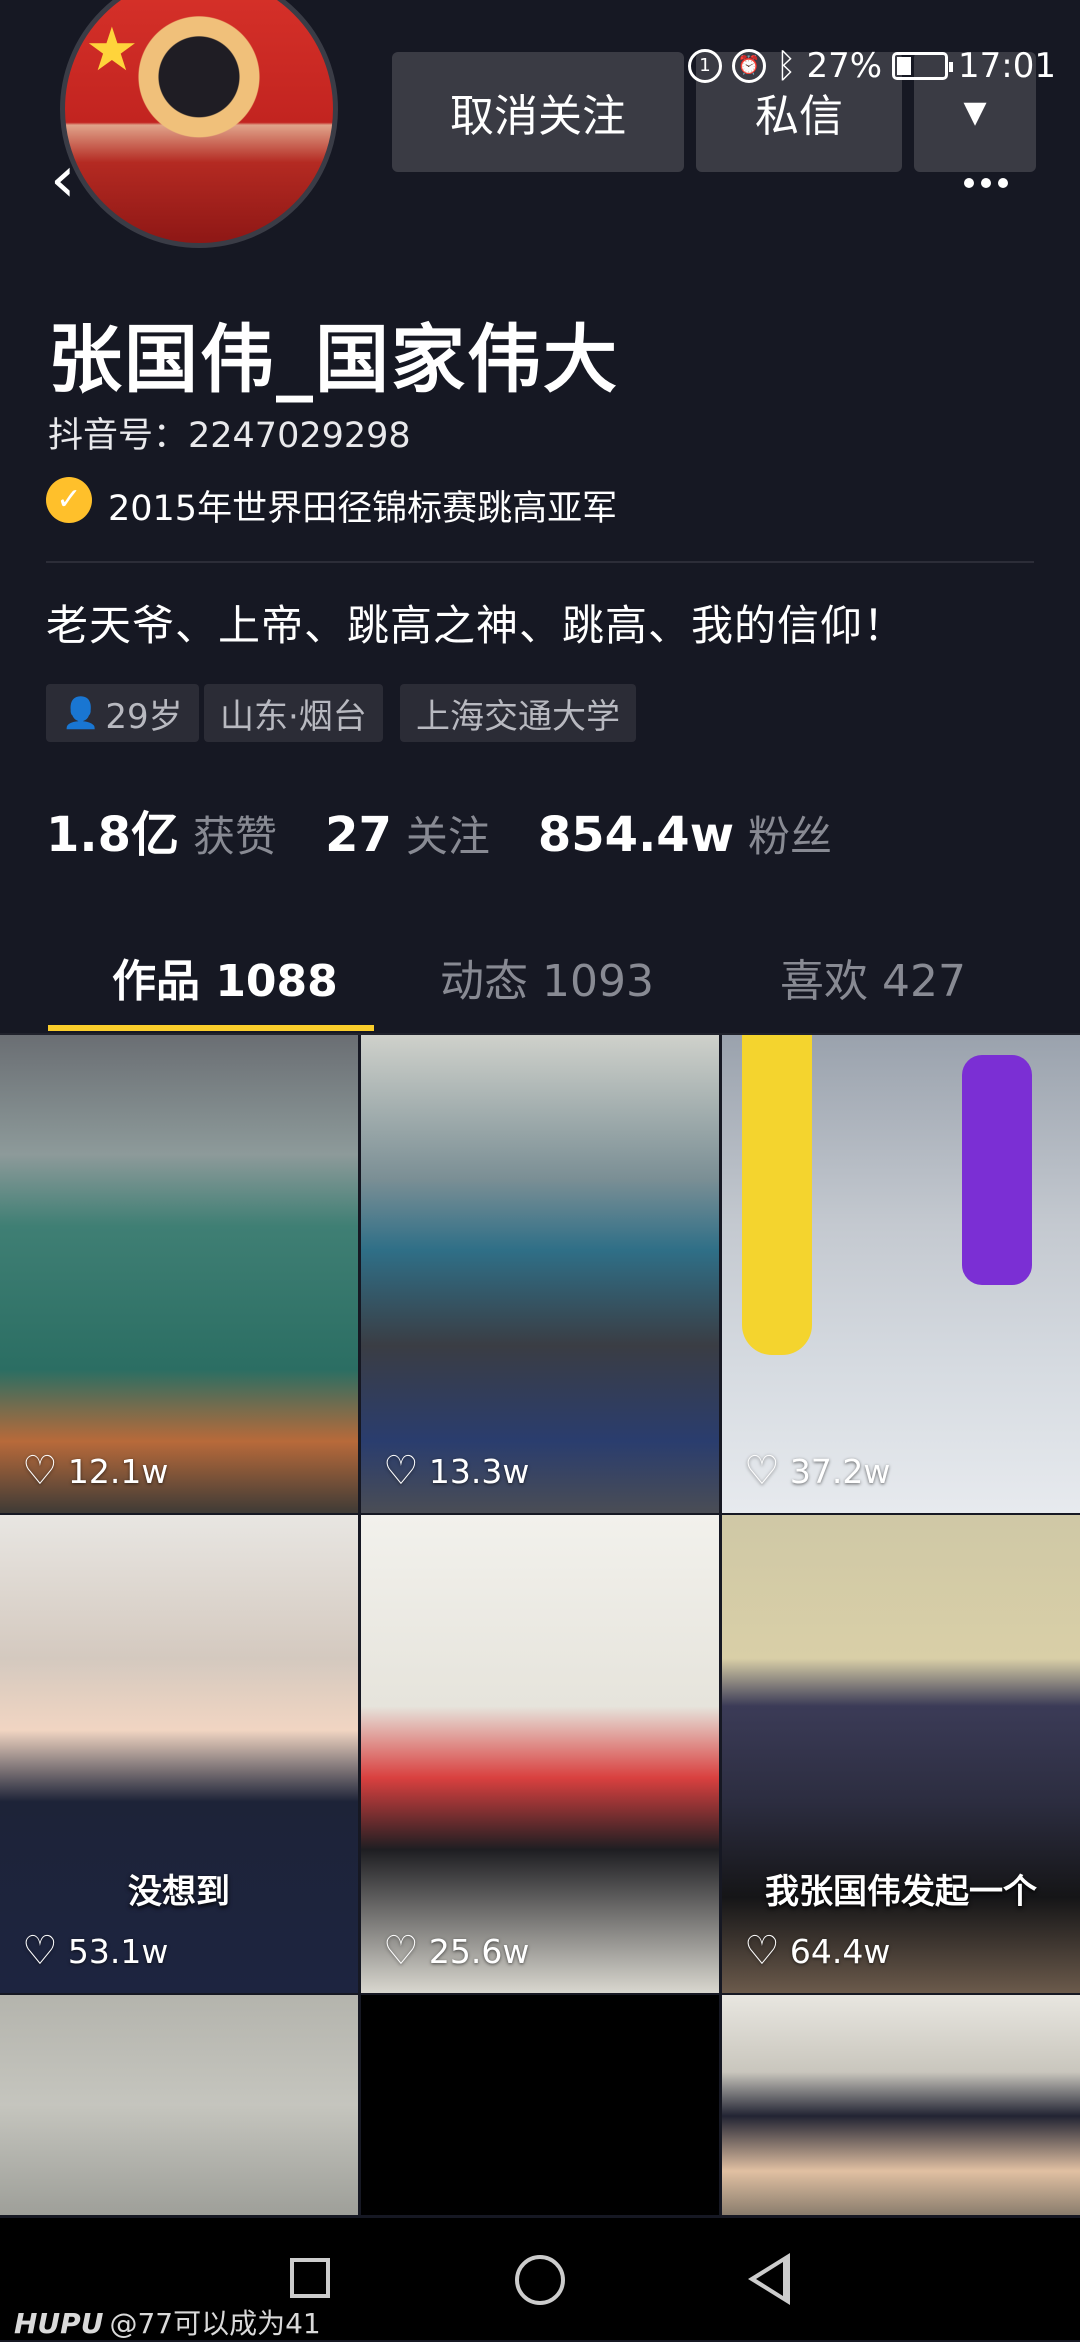 The width and height of the screenshot is (1080, 2342). I want to click on like-count-value: 37.2w, so click(840, 1471).